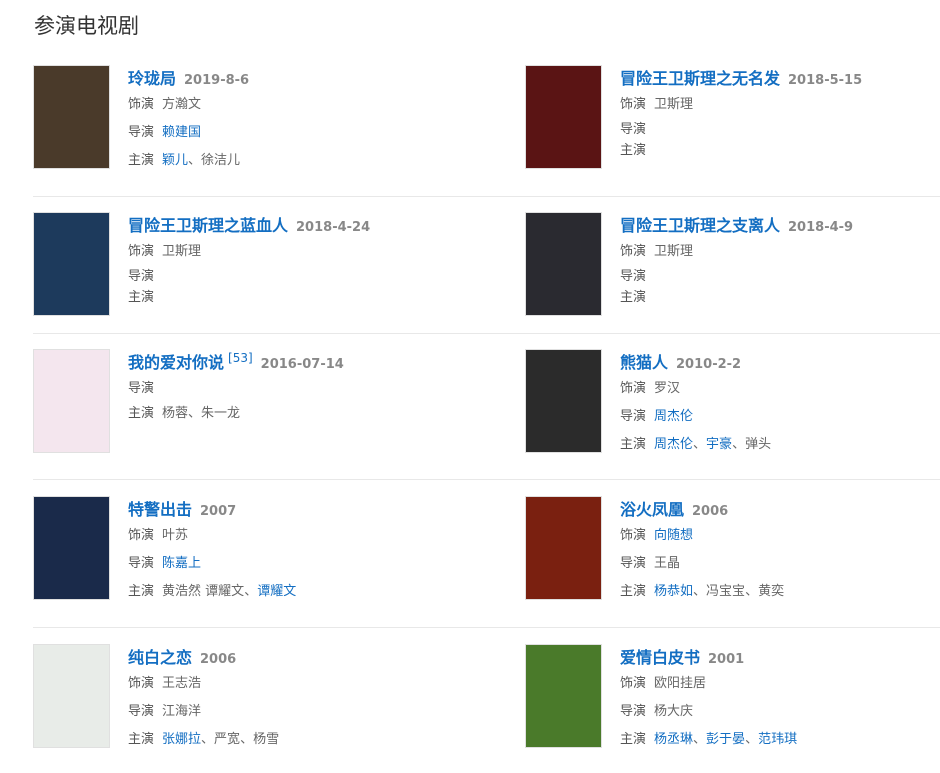 Image resolution: width=940 pixels, height=773 pixels. I want to click on drama-title-link: 我的爱对你说, so click(176, 361).